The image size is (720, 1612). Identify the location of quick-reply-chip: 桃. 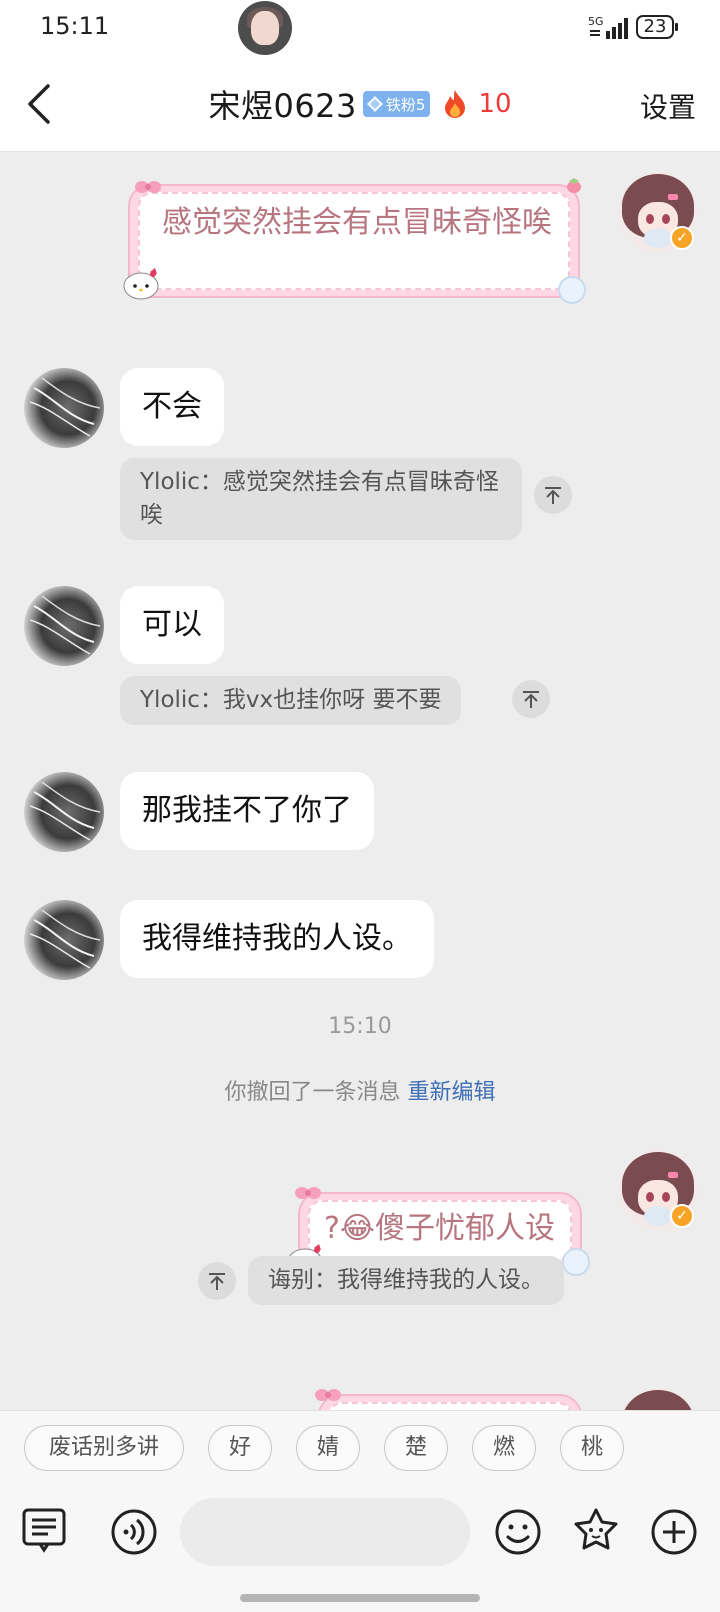
(592, 1448).